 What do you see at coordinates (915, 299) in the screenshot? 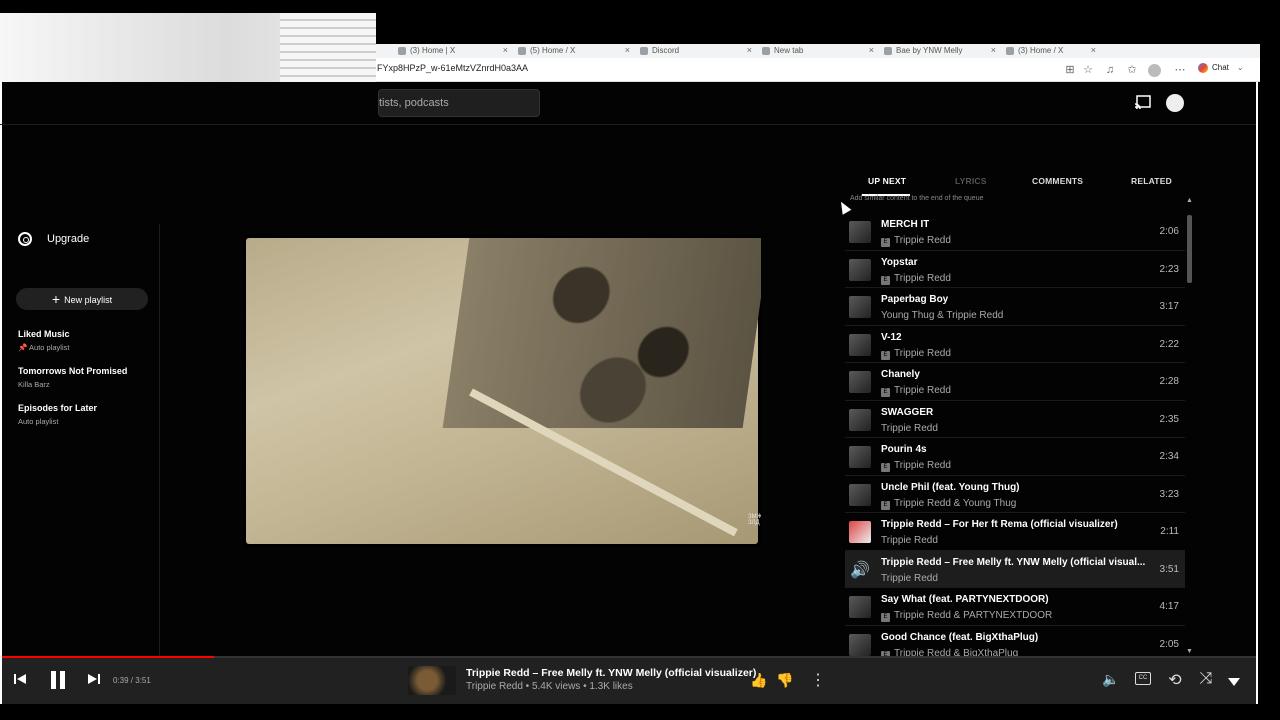
I see `track-title: Paperbag Boy` at bounding box center [915, 299].